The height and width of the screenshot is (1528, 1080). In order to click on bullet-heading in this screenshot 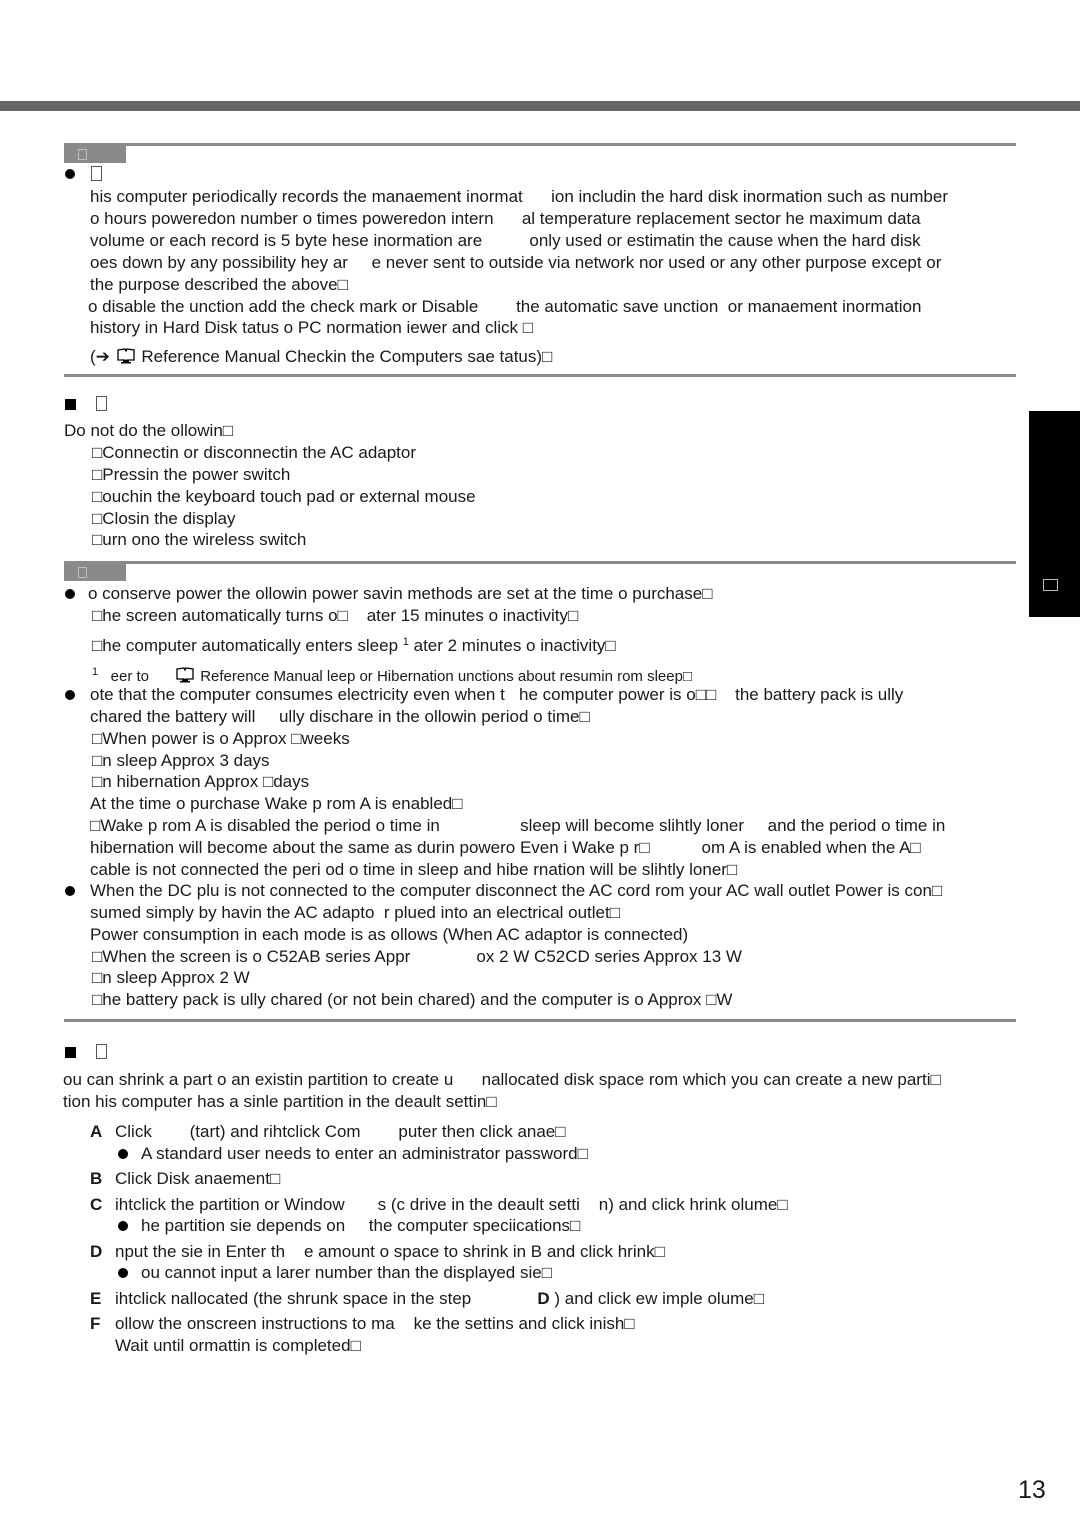, I will do `click(96, 174)`.